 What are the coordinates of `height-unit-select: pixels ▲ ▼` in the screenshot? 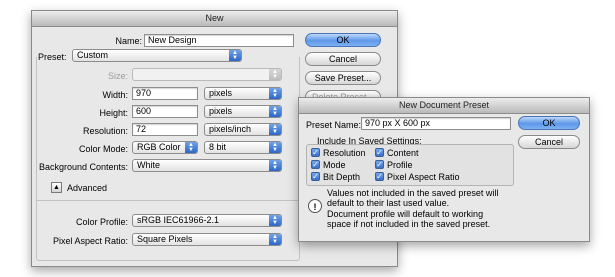 It's located at (243, 111).